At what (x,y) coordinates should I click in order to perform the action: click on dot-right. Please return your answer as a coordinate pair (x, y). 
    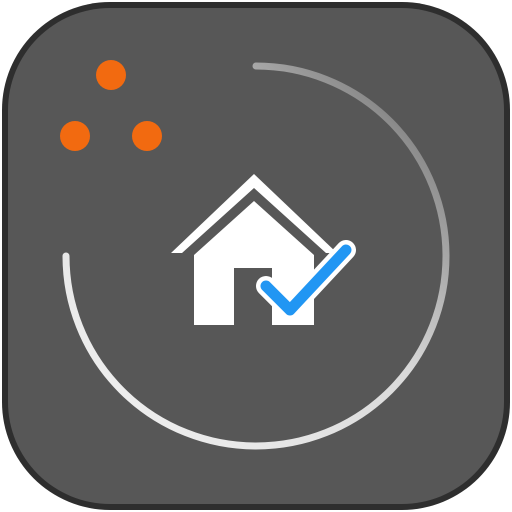
    Looking at the image, I should click on (147, 136).